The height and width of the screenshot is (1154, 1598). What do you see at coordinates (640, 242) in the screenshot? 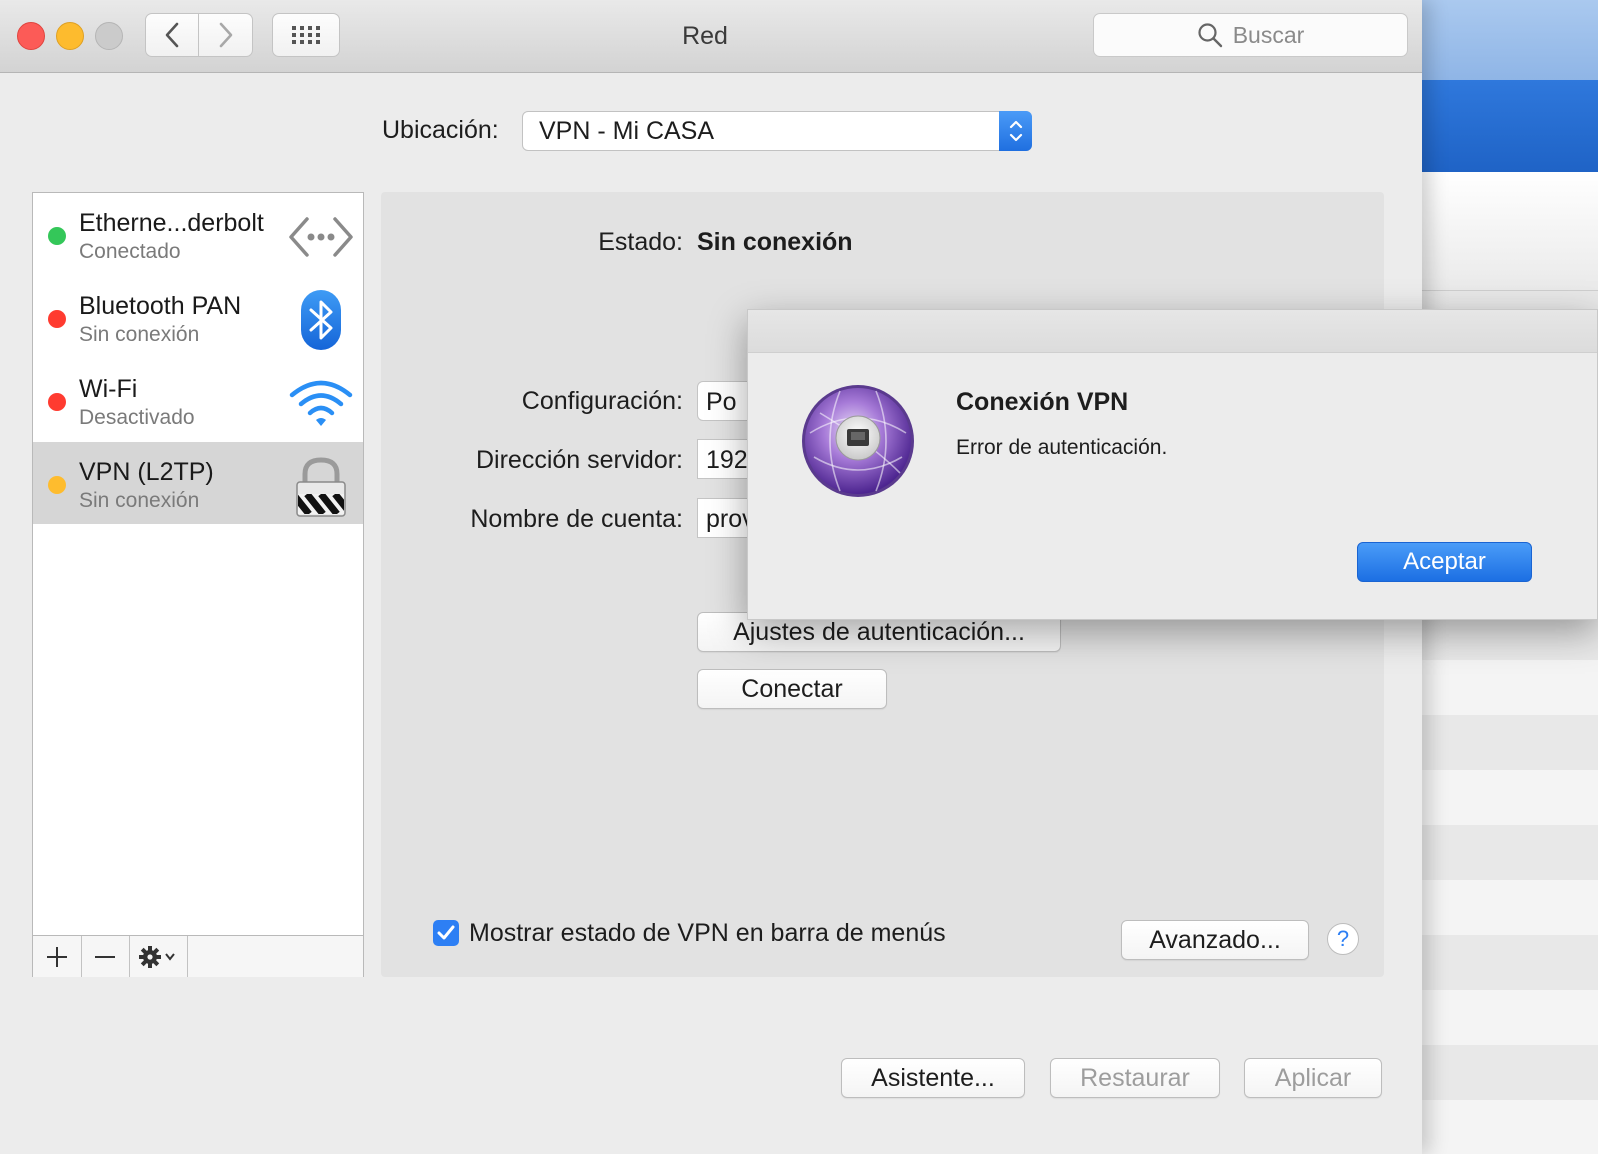
I see `status-label: Estado:` at bounding box center [640, 242].